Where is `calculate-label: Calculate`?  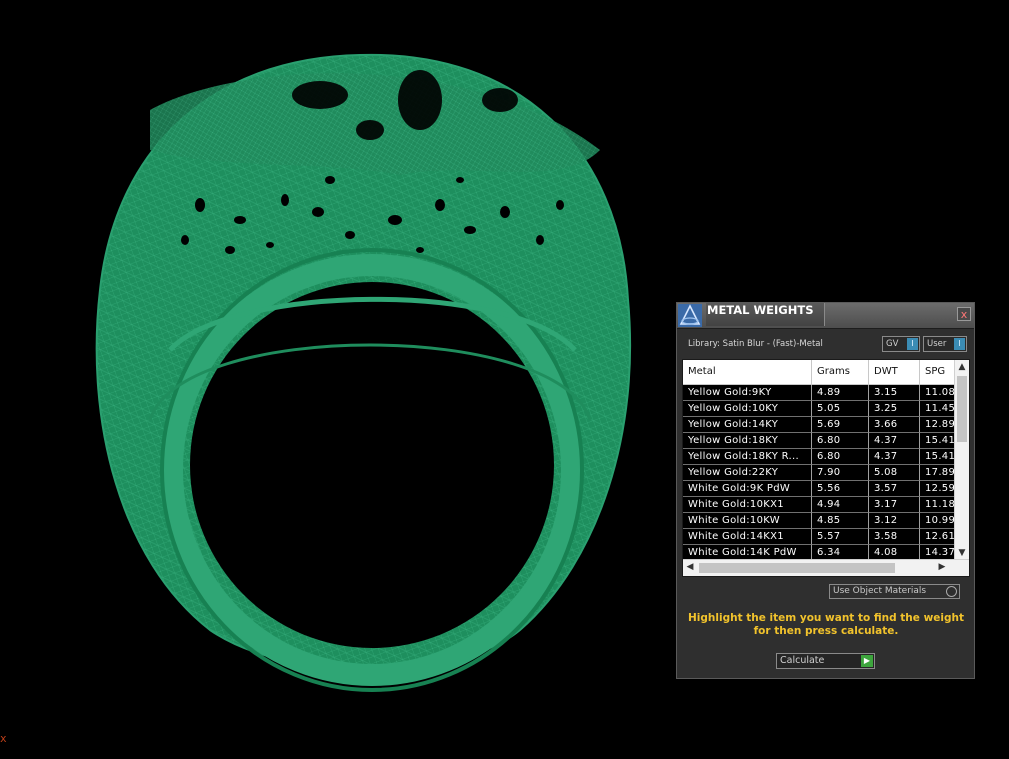
calculate-label: Calculate is located at coordinates (802, 660).